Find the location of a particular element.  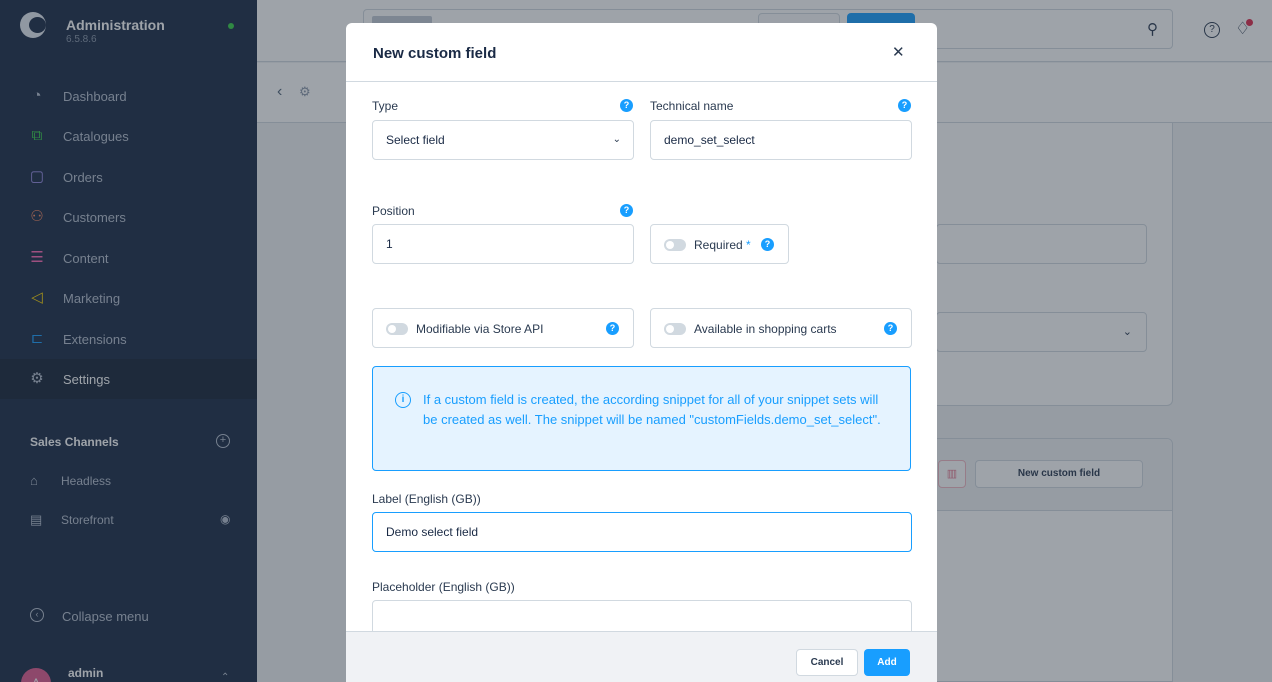

required-switch is located at coordinates (675, 245).